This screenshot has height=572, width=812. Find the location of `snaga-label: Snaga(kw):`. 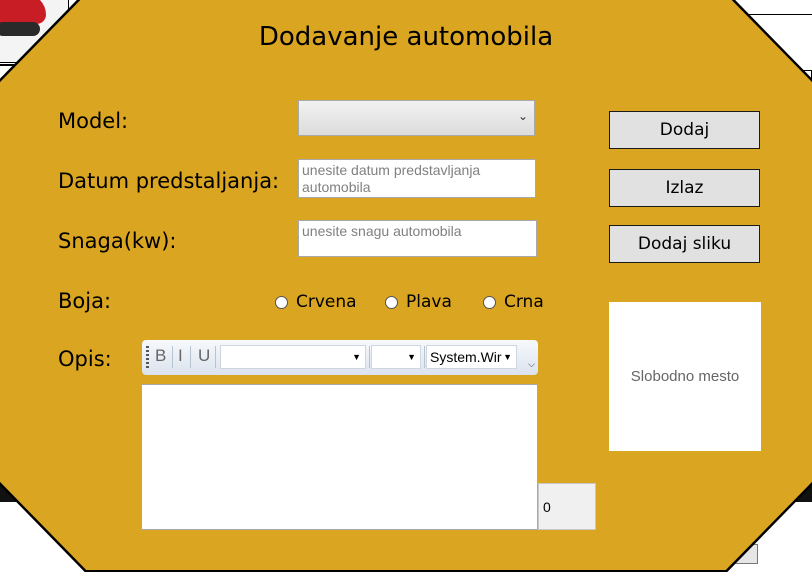

snaga-label: Snaga(kw): is located at coordinates (117, 241).